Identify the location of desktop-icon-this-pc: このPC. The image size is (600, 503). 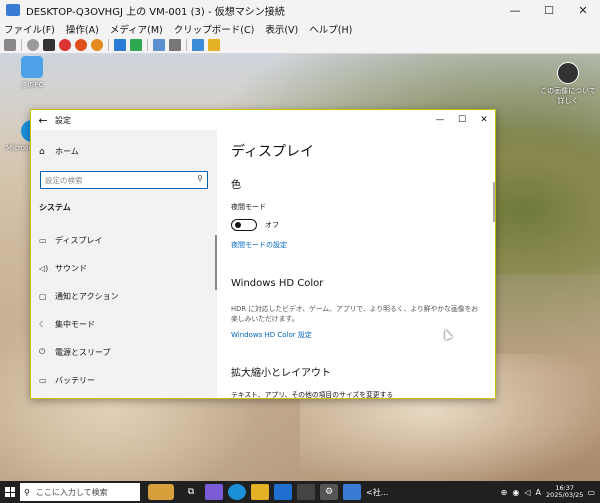
(32, 73).